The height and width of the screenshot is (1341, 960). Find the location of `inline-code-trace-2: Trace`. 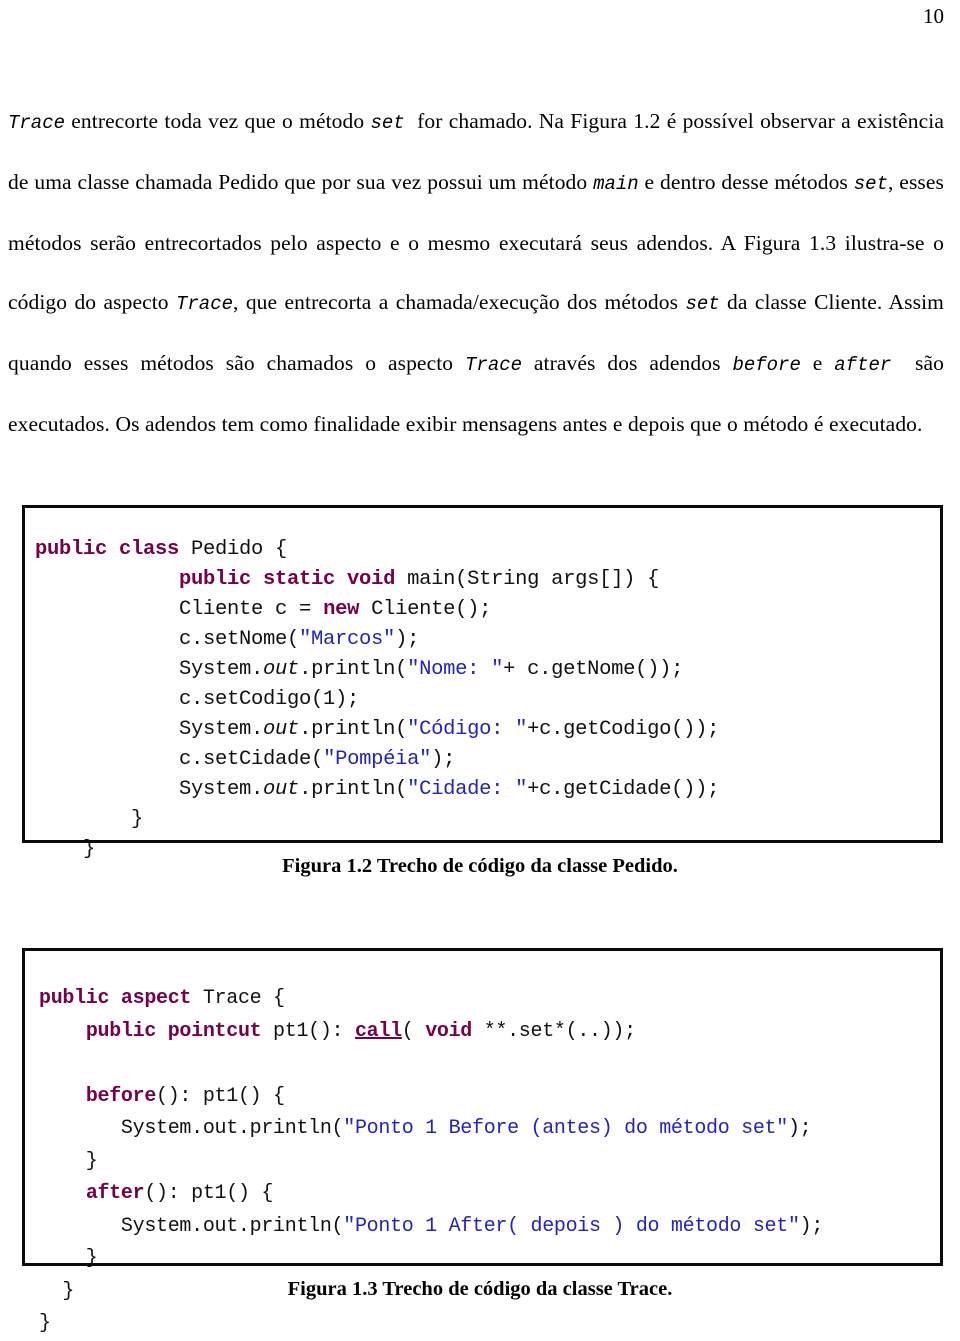

inline-code-trace-2: Trace is located at coordinates (205, 304).